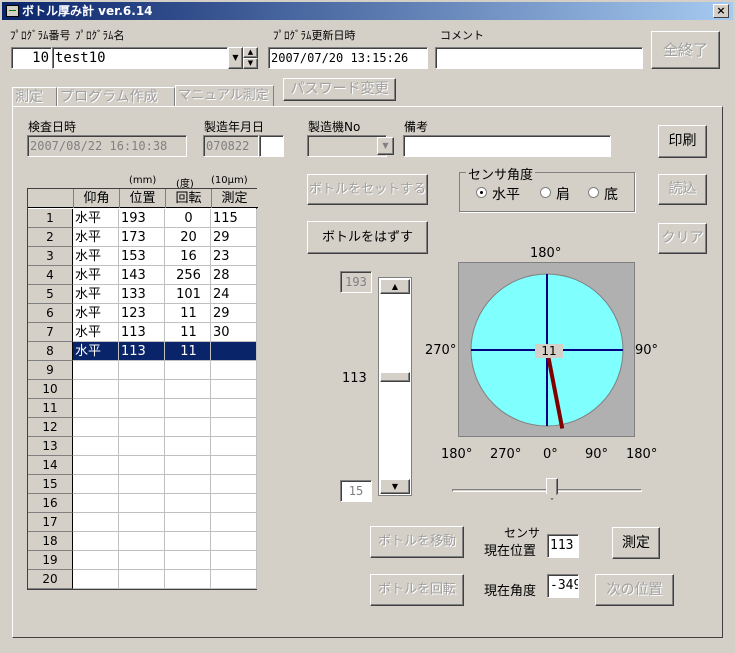  What do you see at coordinates (395, 386) in the screenshot?
I see `position-scrollbar: ▲ ▼` at bounding box center [395, 386].